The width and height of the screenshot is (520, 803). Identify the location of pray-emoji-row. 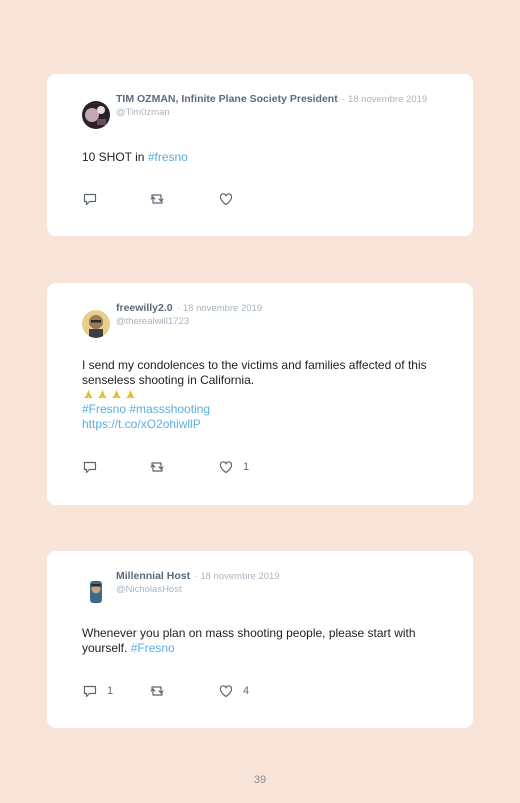
(264, 395).